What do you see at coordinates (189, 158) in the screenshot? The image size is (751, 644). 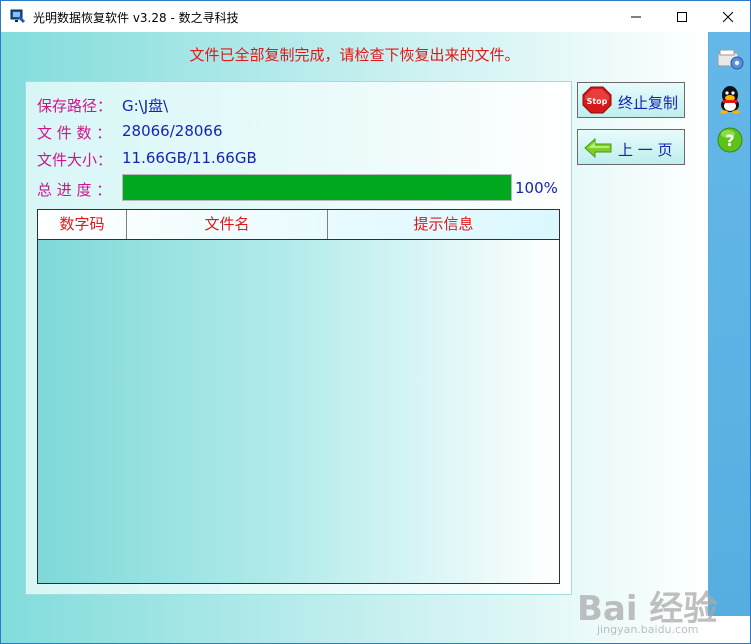 I see `file-size-value: 11.66GB/11.66GB` at bounding box center [189, 158].